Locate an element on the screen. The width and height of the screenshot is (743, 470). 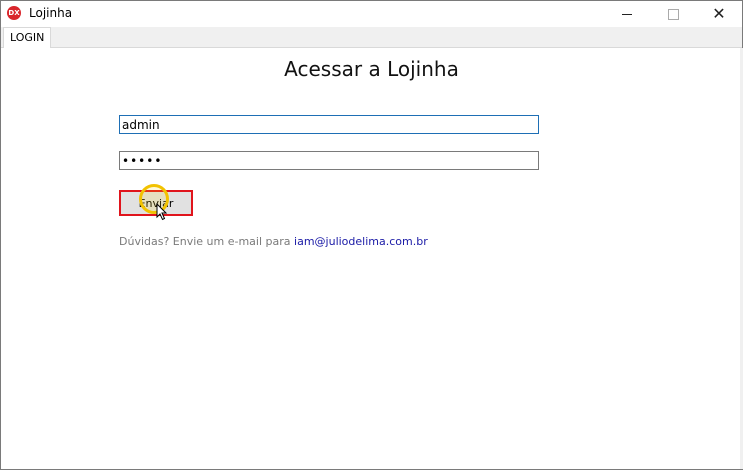
password-input is located at coordinates (329, 160).